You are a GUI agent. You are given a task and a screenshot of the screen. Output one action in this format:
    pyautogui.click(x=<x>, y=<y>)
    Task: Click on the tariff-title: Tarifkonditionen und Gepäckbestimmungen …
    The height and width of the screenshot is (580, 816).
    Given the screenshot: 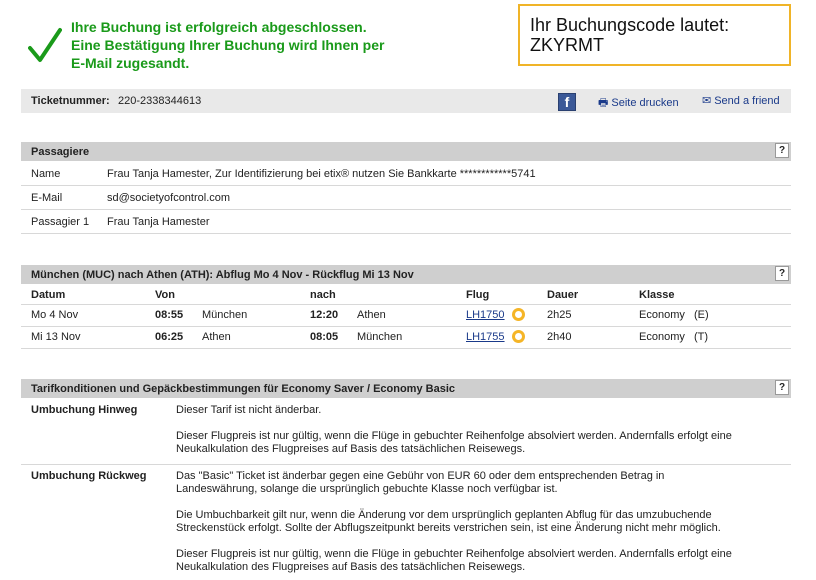 What is the action you would take?
    pyautogui.click(x=243, y=389)
    